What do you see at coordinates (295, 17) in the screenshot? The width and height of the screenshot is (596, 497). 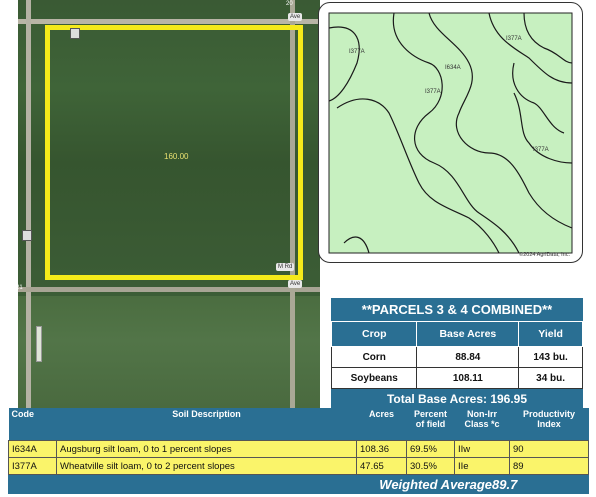 I see `road-label-north: Ave` at bounding box center [295, 17].